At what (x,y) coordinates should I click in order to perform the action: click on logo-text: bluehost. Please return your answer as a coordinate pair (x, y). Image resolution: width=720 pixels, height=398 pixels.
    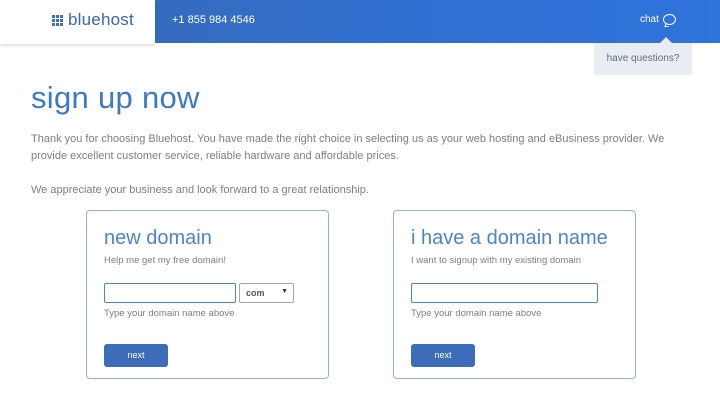
    Looking at the image, I should click on (101, 19).